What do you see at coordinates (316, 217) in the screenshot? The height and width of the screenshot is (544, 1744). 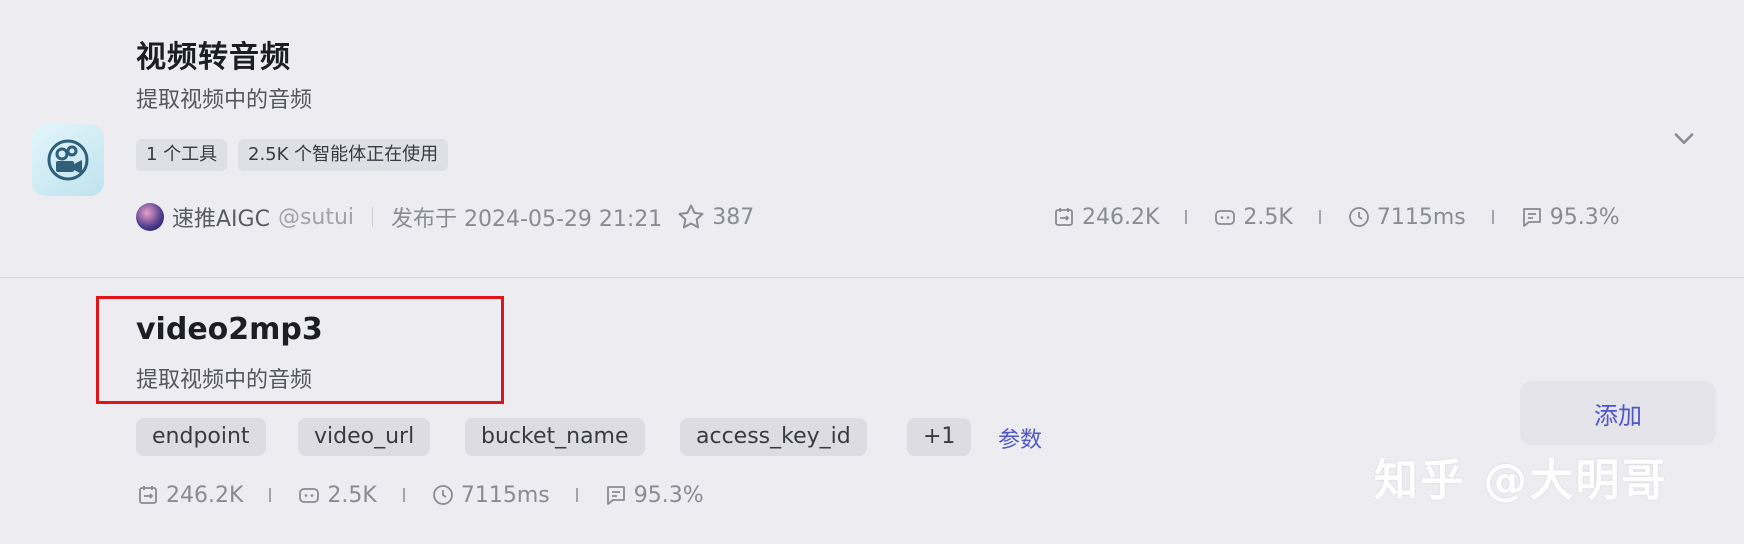 I see `author-handle: @sutui` at bounding box center [316, 217].